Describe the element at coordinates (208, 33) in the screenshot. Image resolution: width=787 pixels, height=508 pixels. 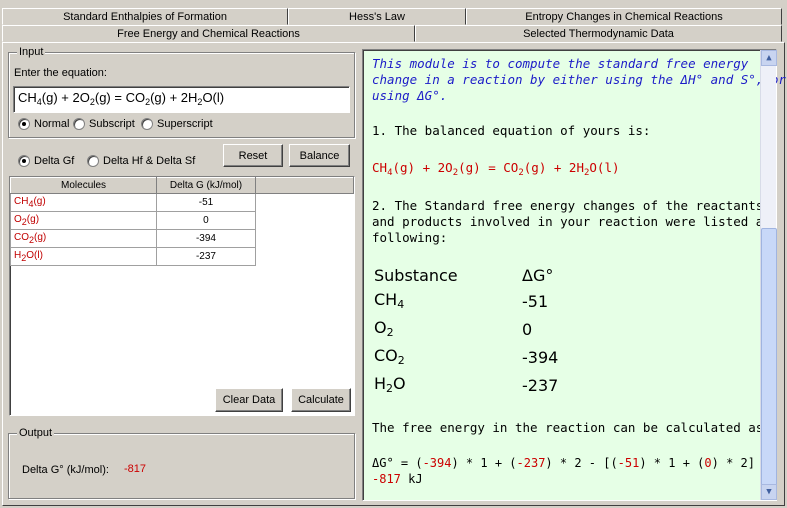
I see `tab-free-energy: Free Energy and Chemical Reactions` at that location.